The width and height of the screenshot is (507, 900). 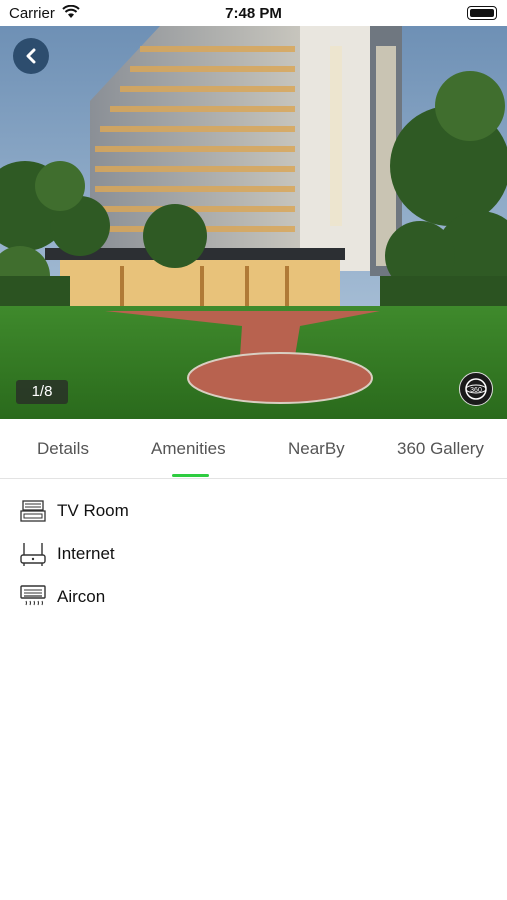 What do you see at coordinates (482, 13) in the screenshot?
I see `battery-icon` at bounding box center [482, 13].